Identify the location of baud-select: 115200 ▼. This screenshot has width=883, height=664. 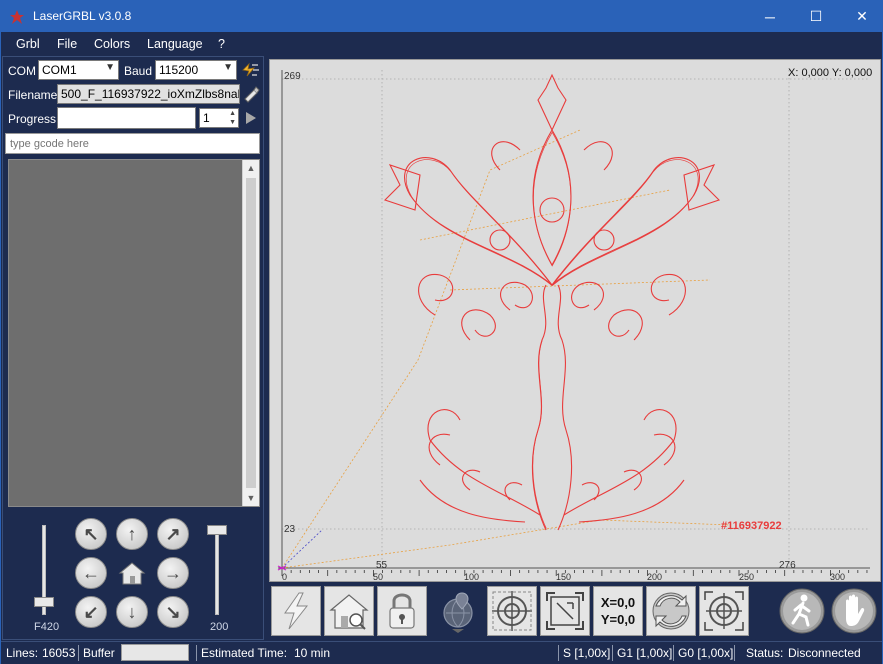
(196, 70).